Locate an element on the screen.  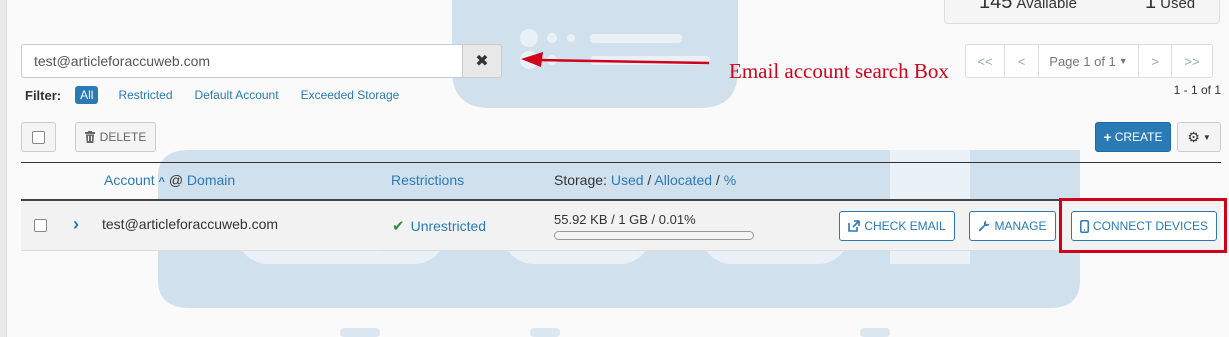
create-label: CREATE is located at coordinates (1138, 137).